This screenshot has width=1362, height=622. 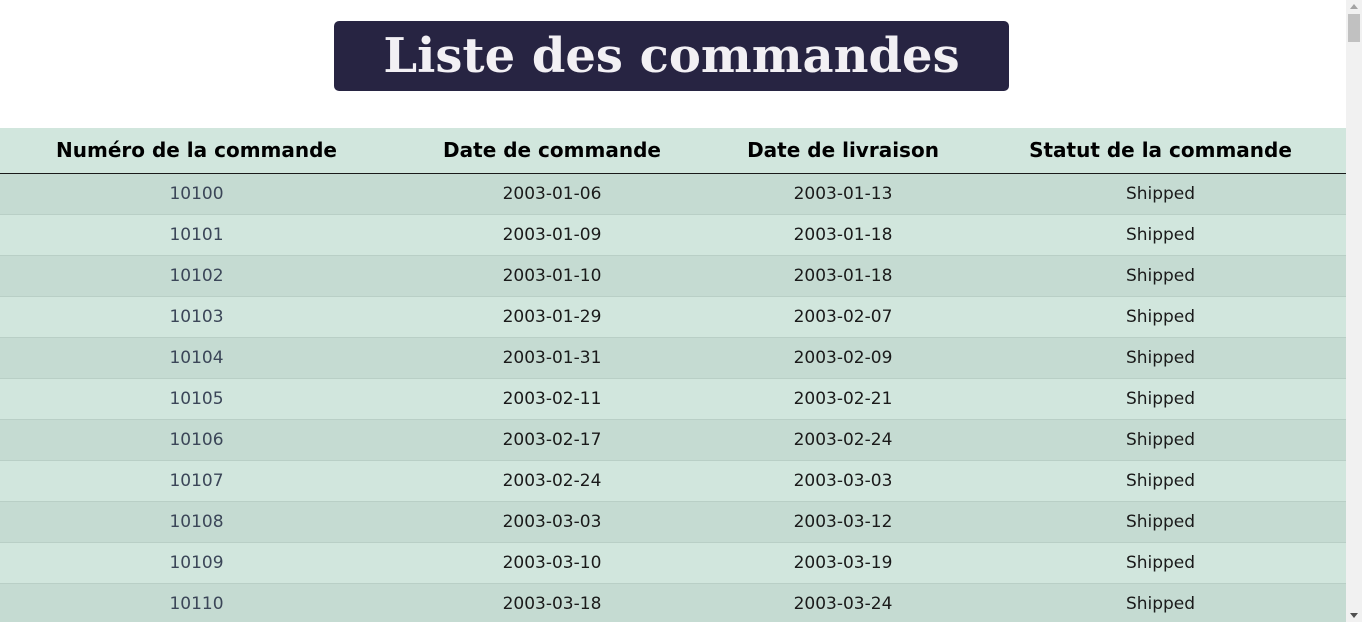 I want to click on cell-delivery-date: 2003-03-03, so click(x=843, y=481).